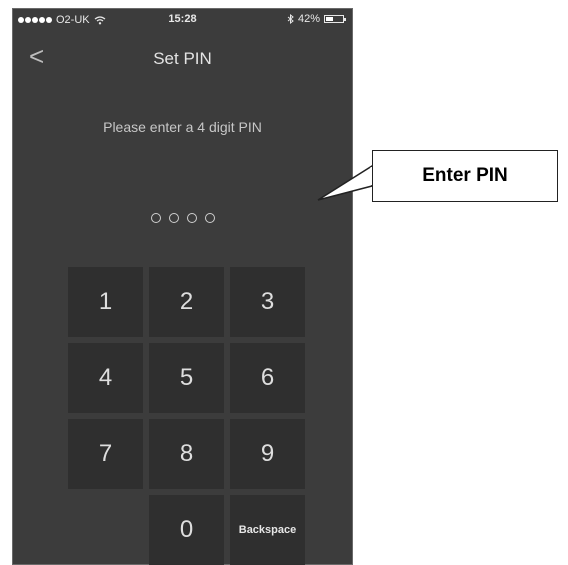 Image resolution: width=568 pixels, height=565 pixels. Describe the element at coordinates (182, 127) in the screenshot. I see `pin-instruction: Please enter a 4 digit PIN` at that location.